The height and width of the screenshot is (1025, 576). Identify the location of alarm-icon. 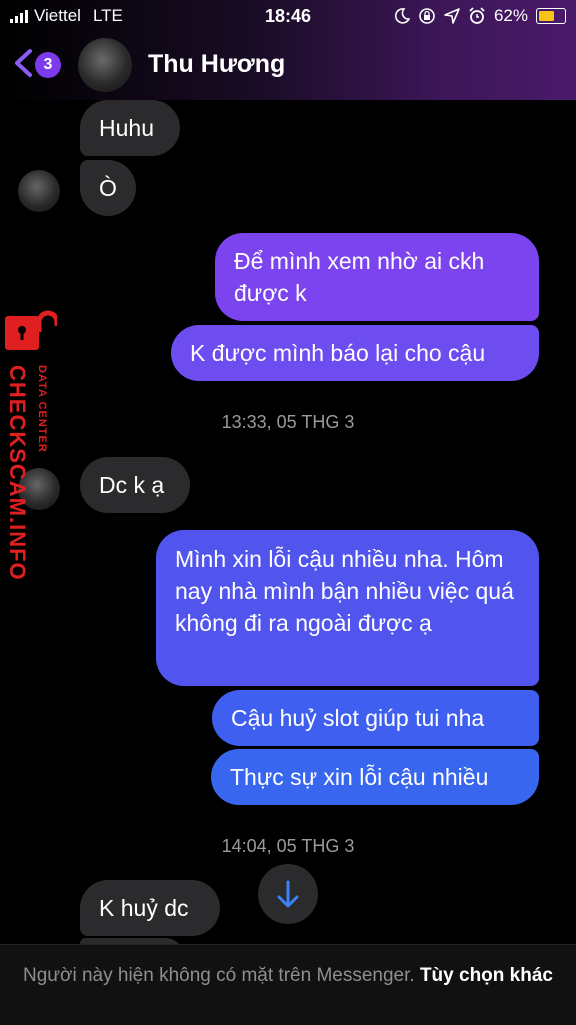
(477, 15).